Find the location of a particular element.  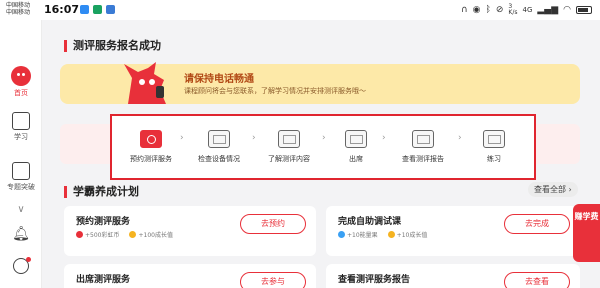

page-title: 测评服务报名成功 is located at coordinates (112, 46).